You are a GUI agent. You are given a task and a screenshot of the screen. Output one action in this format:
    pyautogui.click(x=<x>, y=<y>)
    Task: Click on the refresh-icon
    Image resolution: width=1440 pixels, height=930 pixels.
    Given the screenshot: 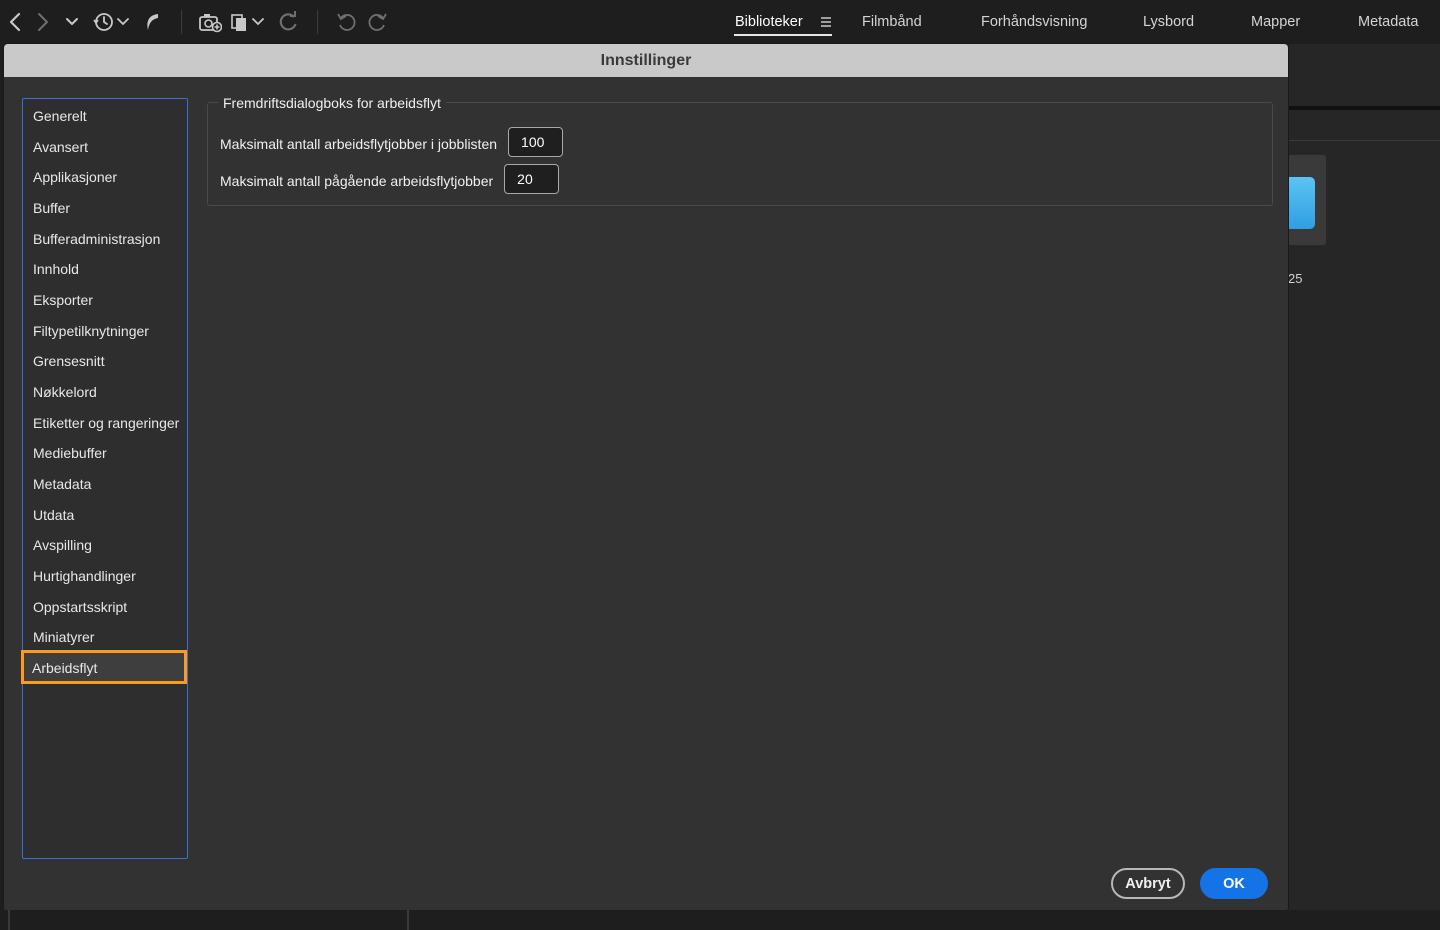 What is the action you would take?
    pyautogui.click(x=288, y=22)
    